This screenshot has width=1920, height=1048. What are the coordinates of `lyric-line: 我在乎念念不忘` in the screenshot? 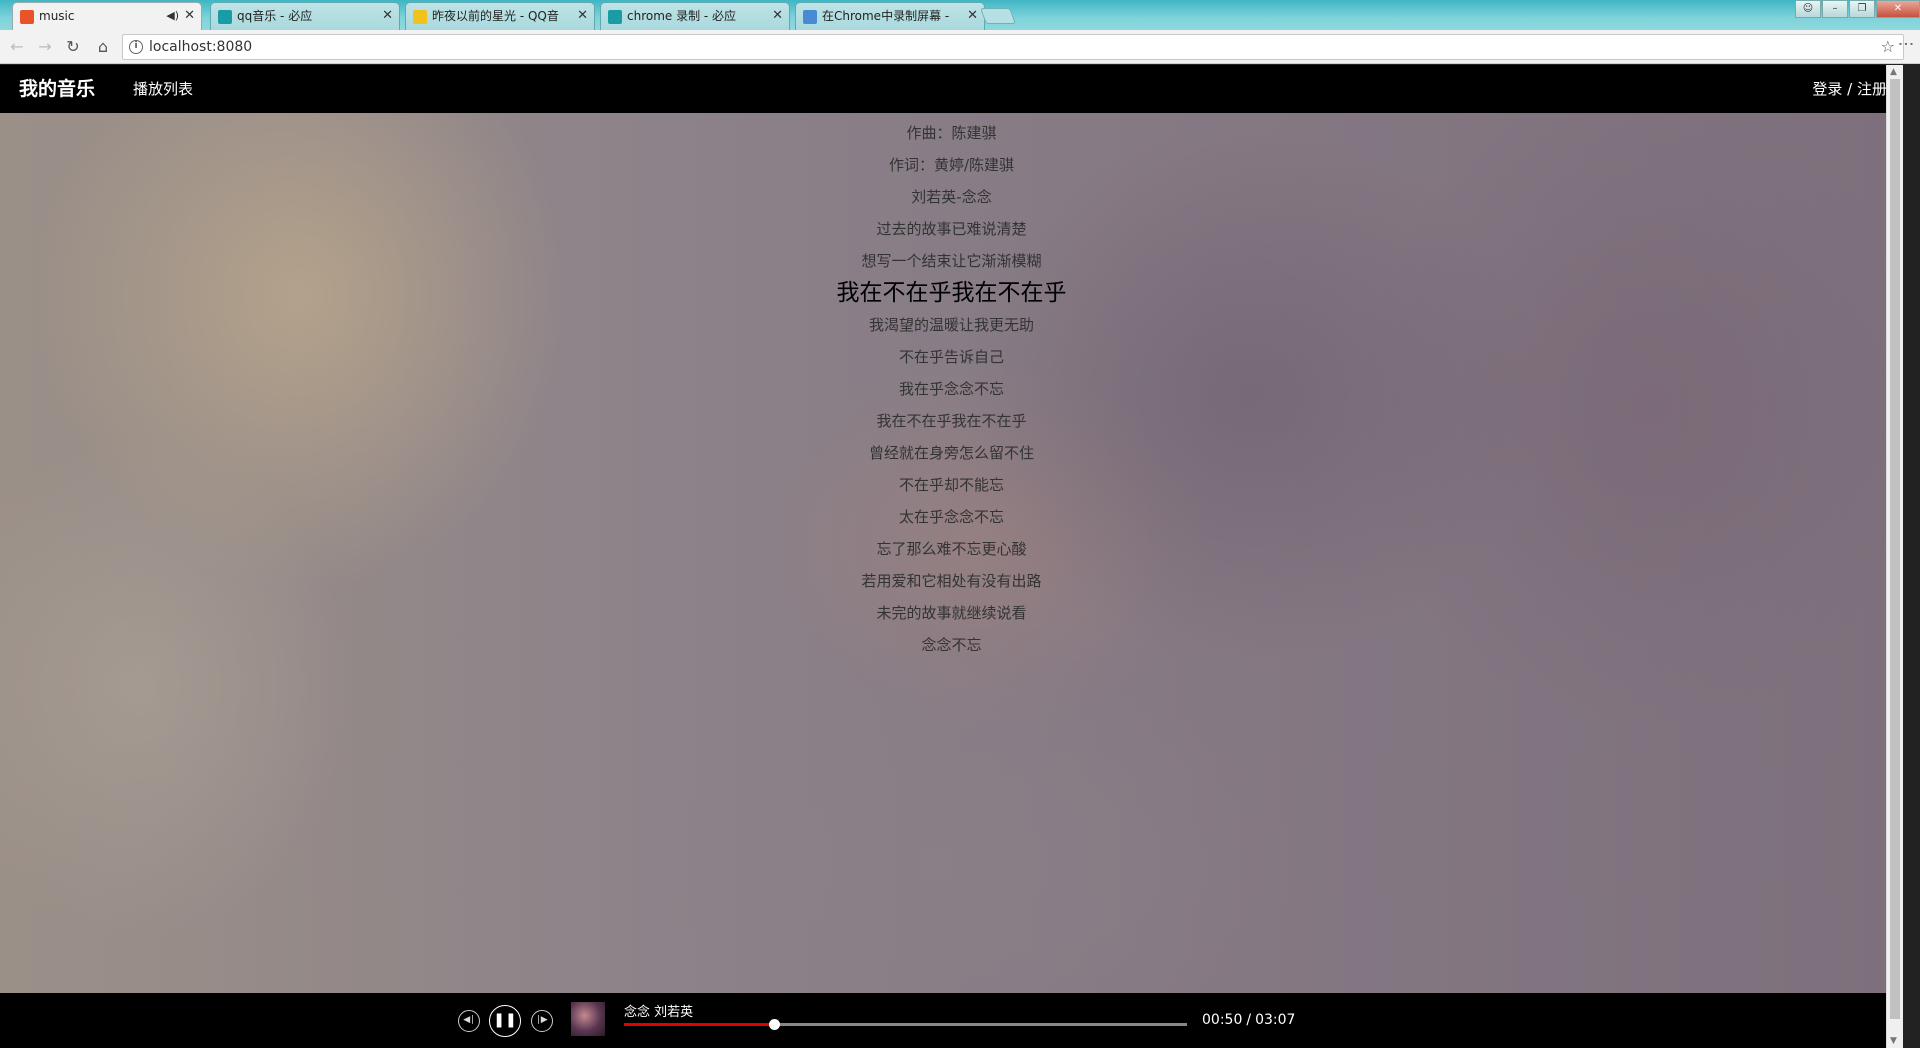 It's located at (951, 389).